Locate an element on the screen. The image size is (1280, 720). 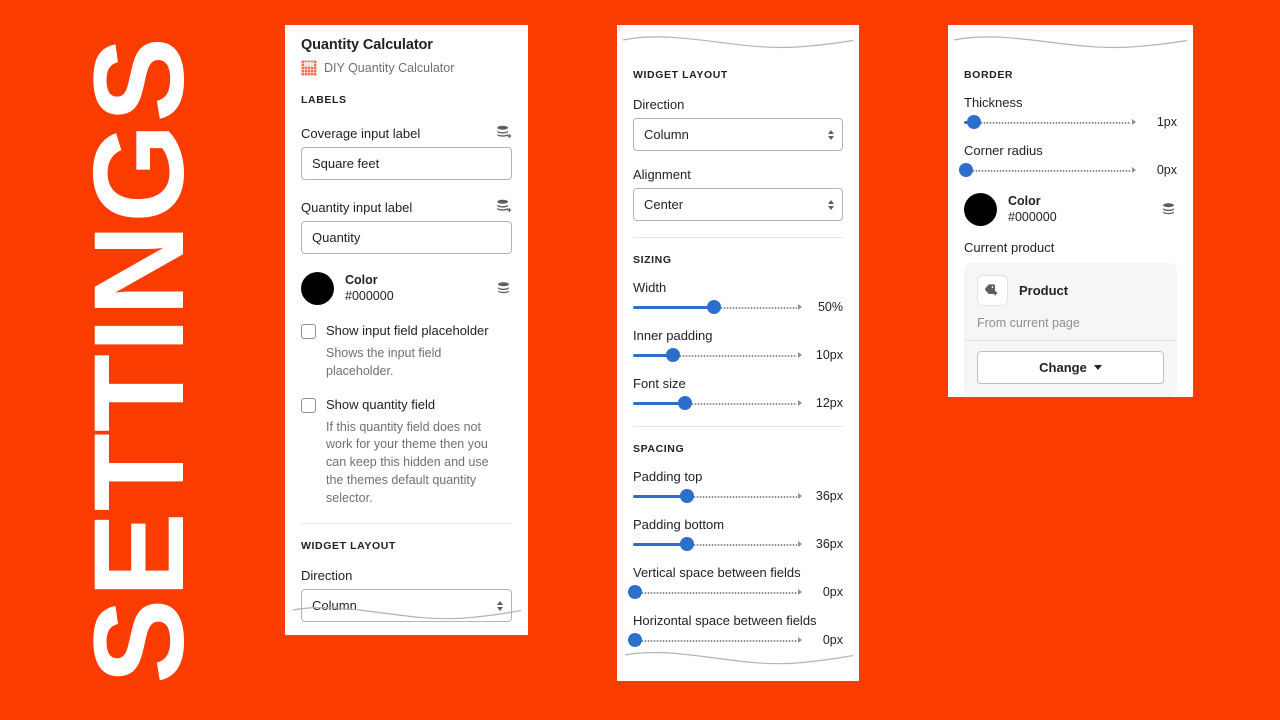
alignment-select: Center is located at coordinates (738, 204).